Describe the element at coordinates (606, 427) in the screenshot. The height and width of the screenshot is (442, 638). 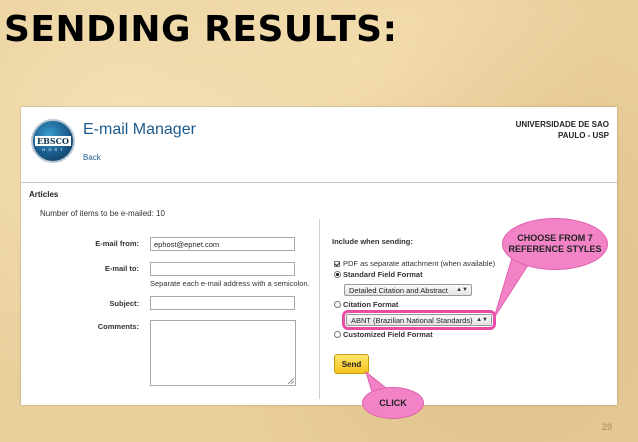
I see `page-number: 29` at that location.